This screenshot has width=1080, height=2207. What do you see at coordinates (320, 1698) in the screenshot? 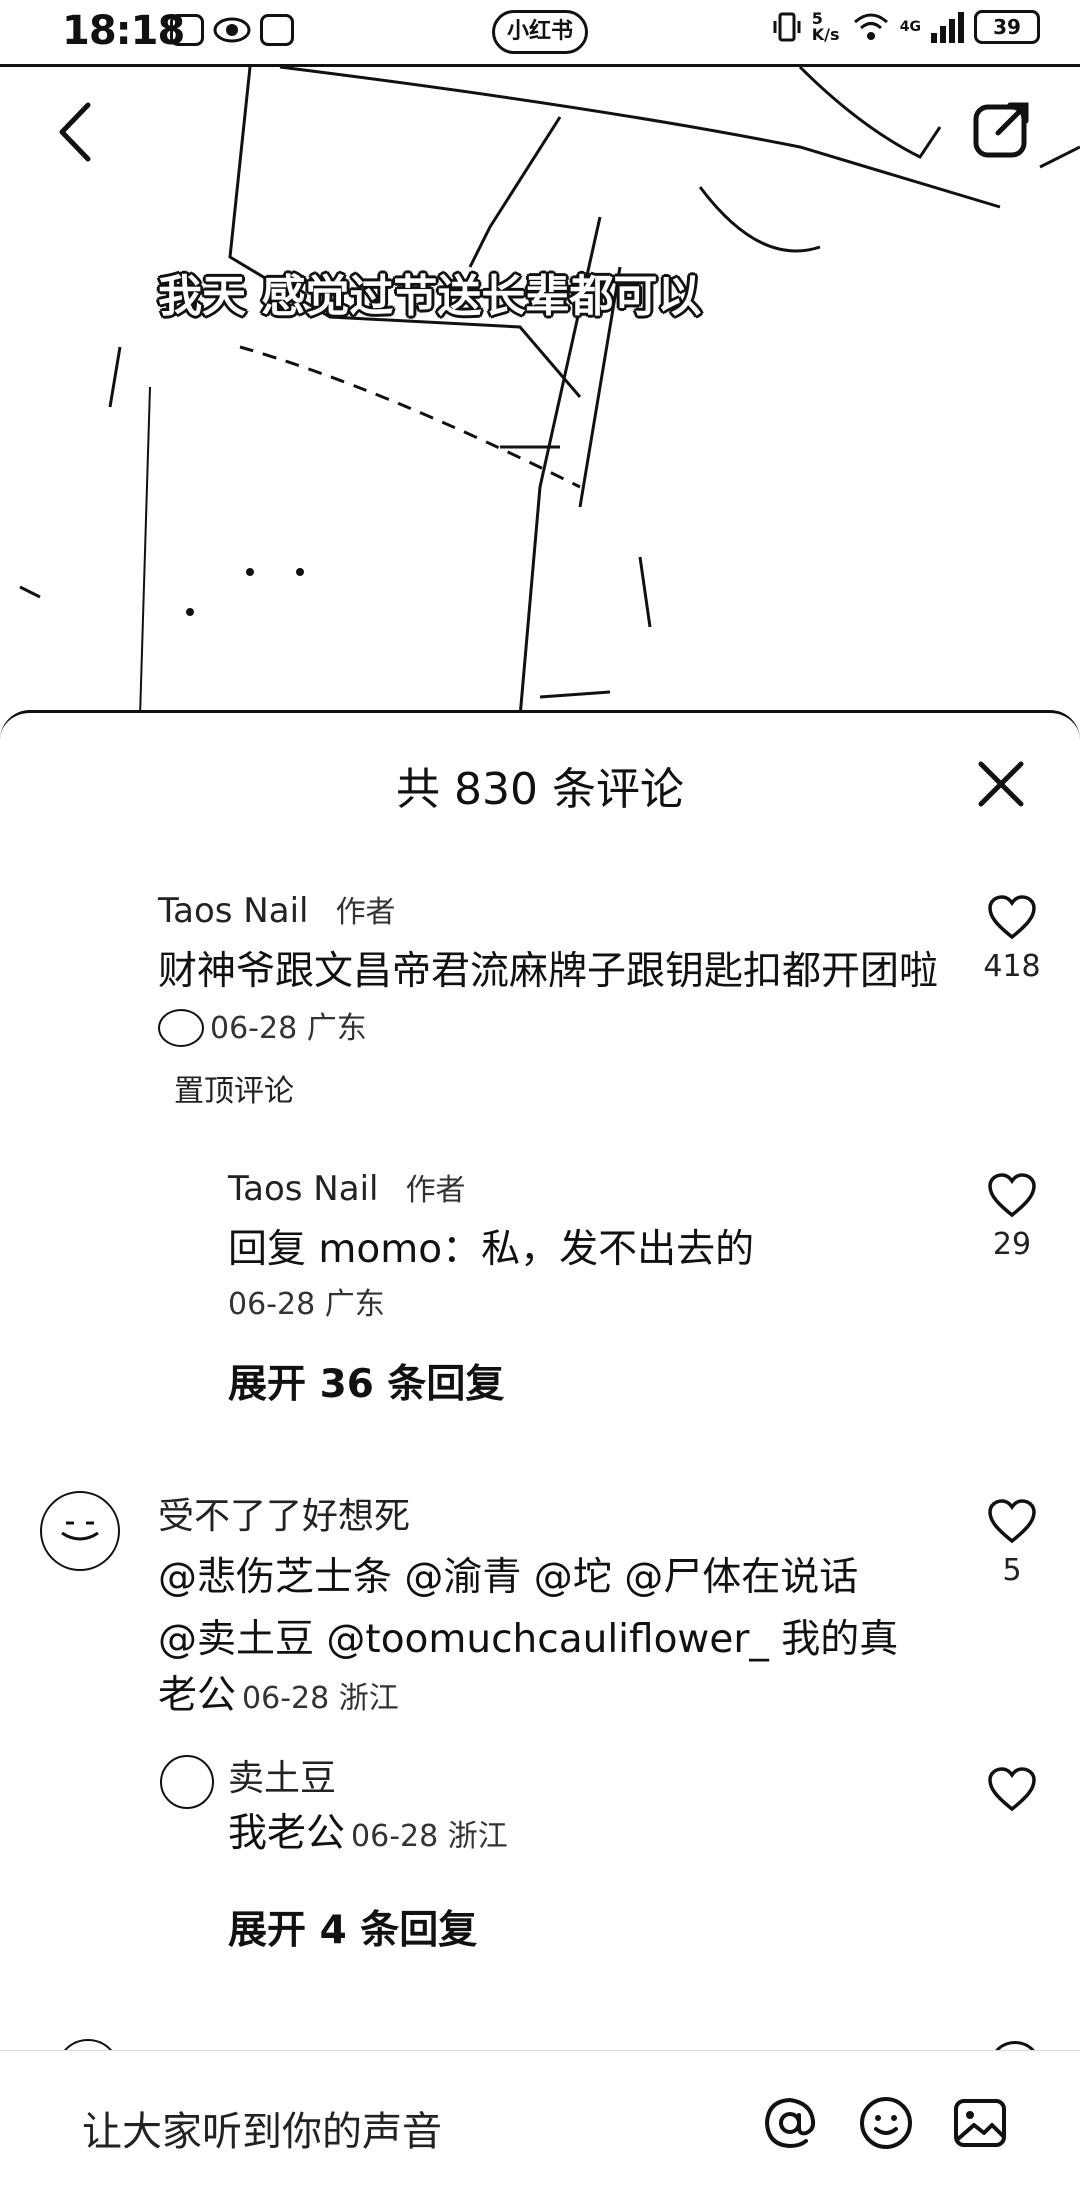
I see `comment-date-location: 06-28 浙江` at bounding box center [320, 1698].